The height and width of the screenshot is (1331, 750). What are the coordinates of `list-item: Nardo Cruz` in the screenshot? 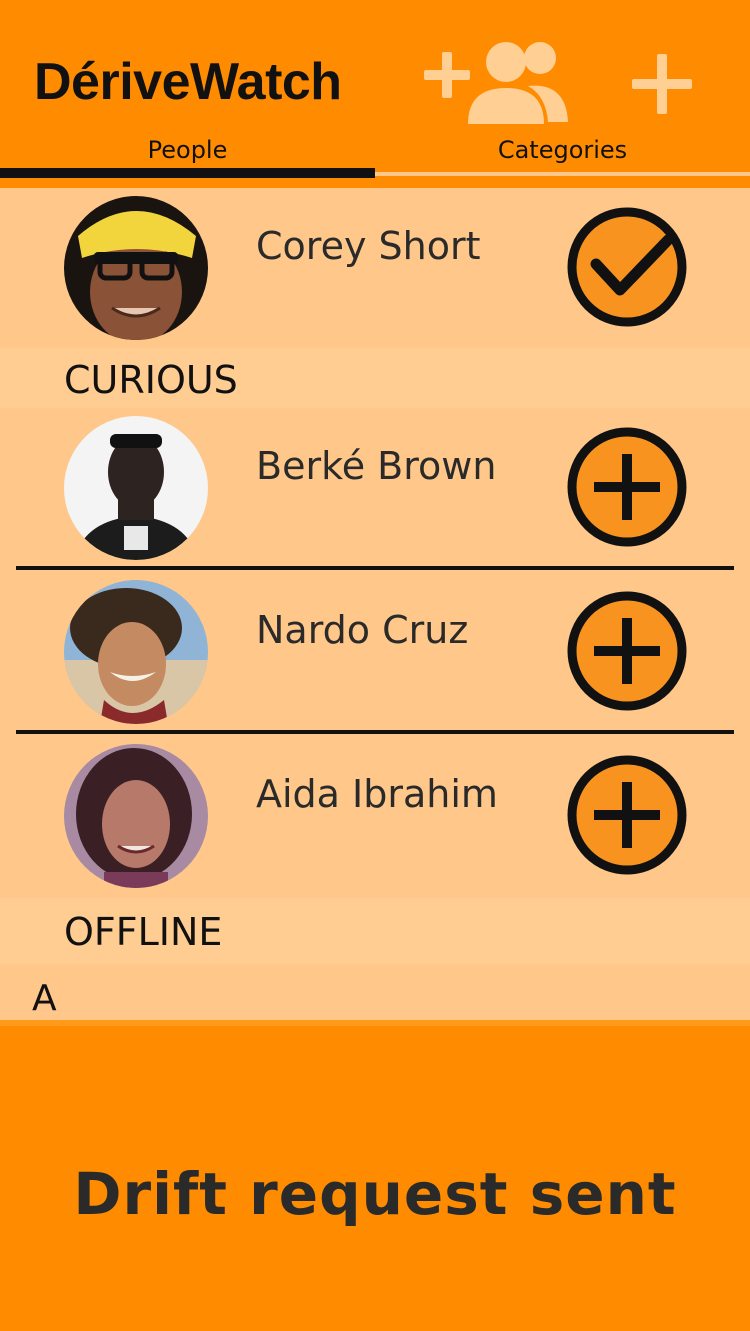 It's located at (375, 652).